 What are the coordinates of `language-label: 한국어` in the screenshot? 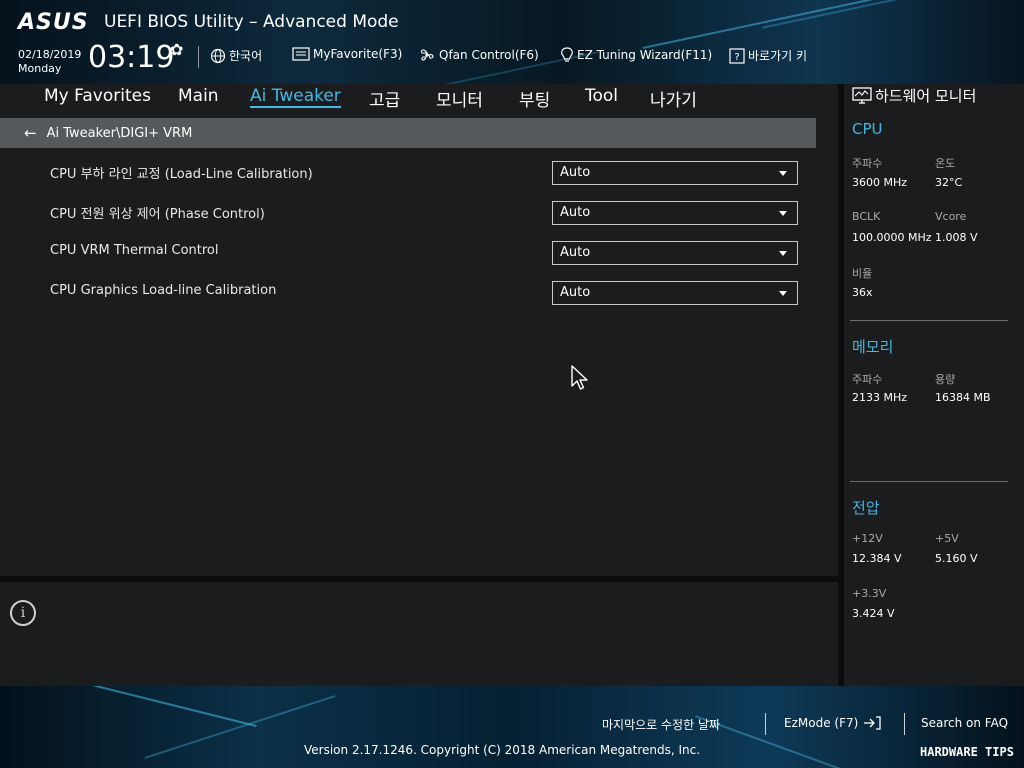 It's located at (246, 56).